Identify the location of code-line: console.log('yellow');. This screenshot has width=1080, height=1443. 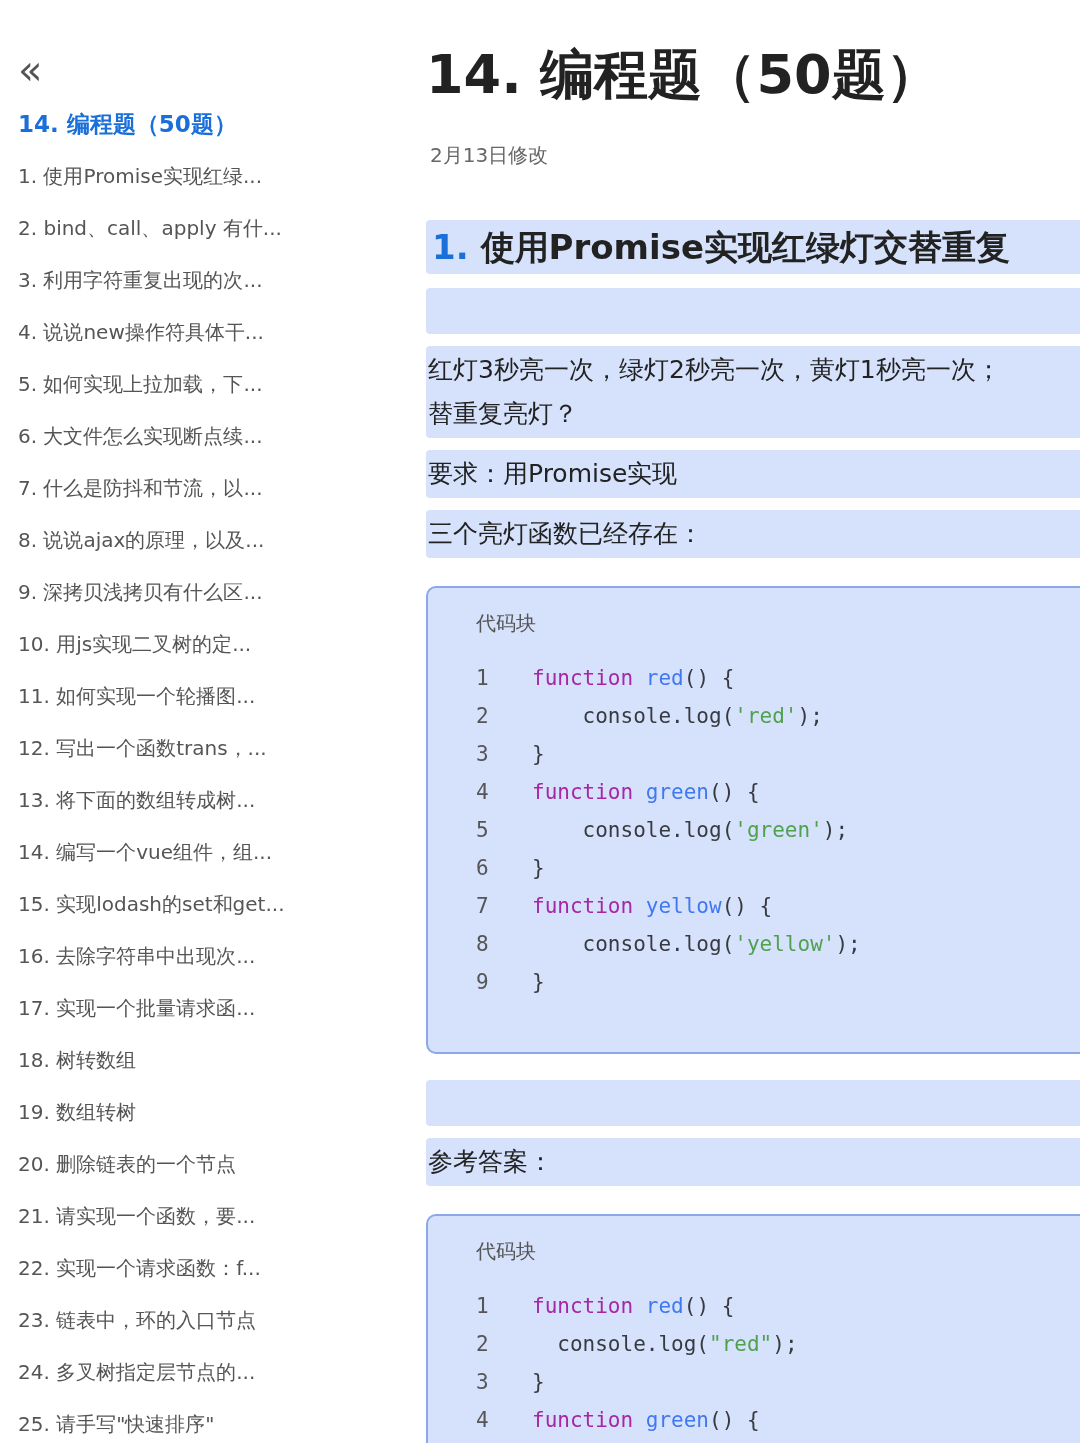
(721, 945).